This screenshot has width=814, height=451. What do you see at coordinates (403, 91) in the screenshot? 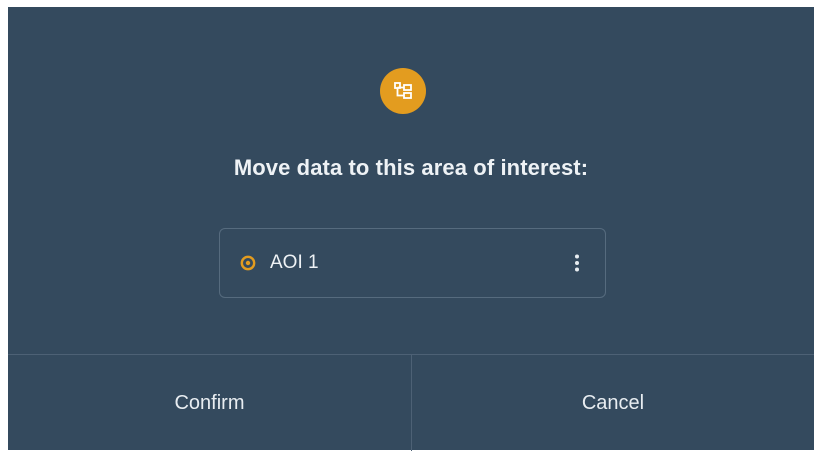
I see `folder-tree-icon` at bounding box center [403, 91].